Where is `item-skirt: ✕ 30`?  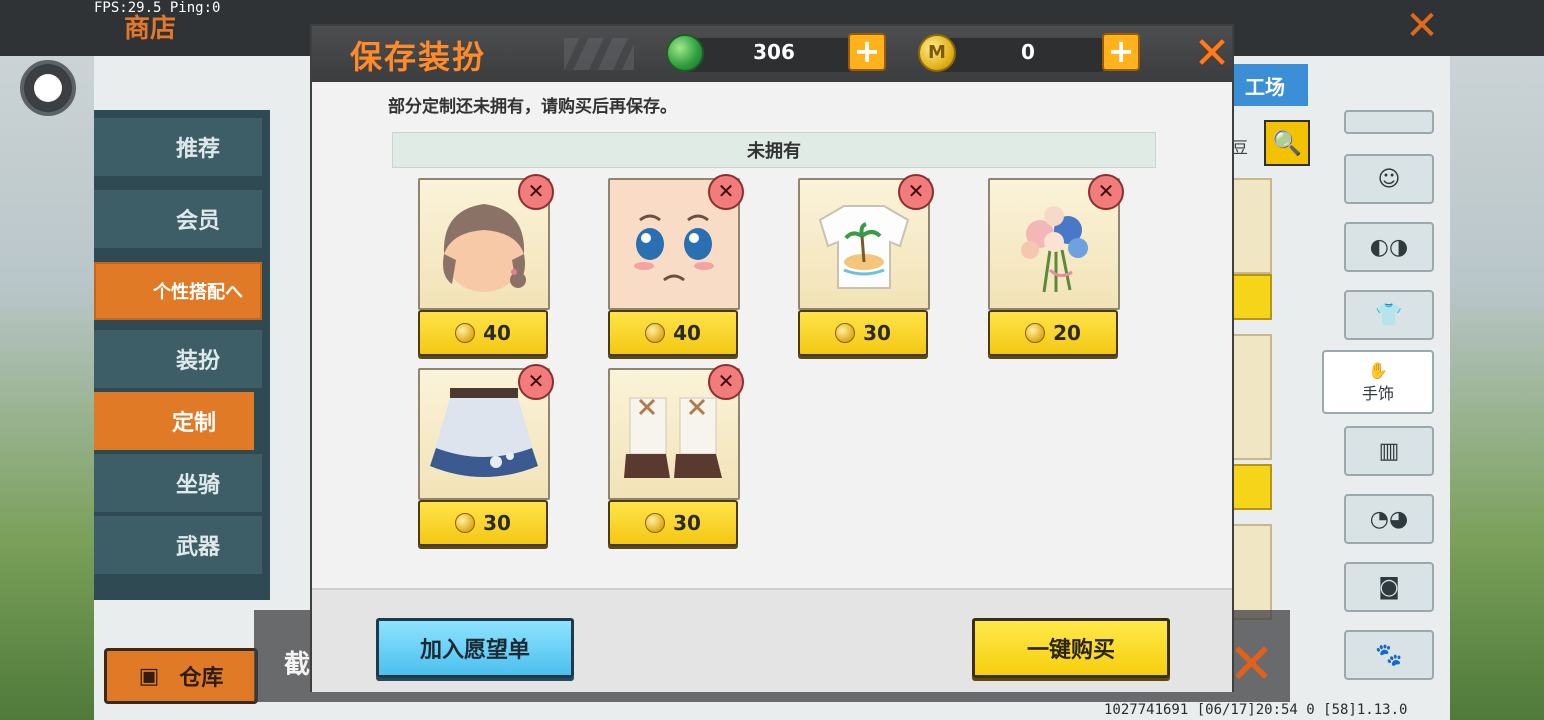 item-skirt: ✕ 30 is located at coordinates (486, 456).